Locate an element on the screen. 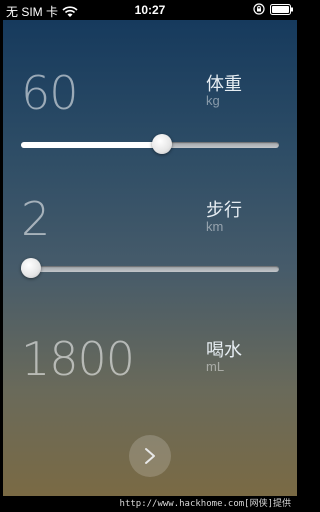  steps-slider-thumb is located at coordinates (31, 268).